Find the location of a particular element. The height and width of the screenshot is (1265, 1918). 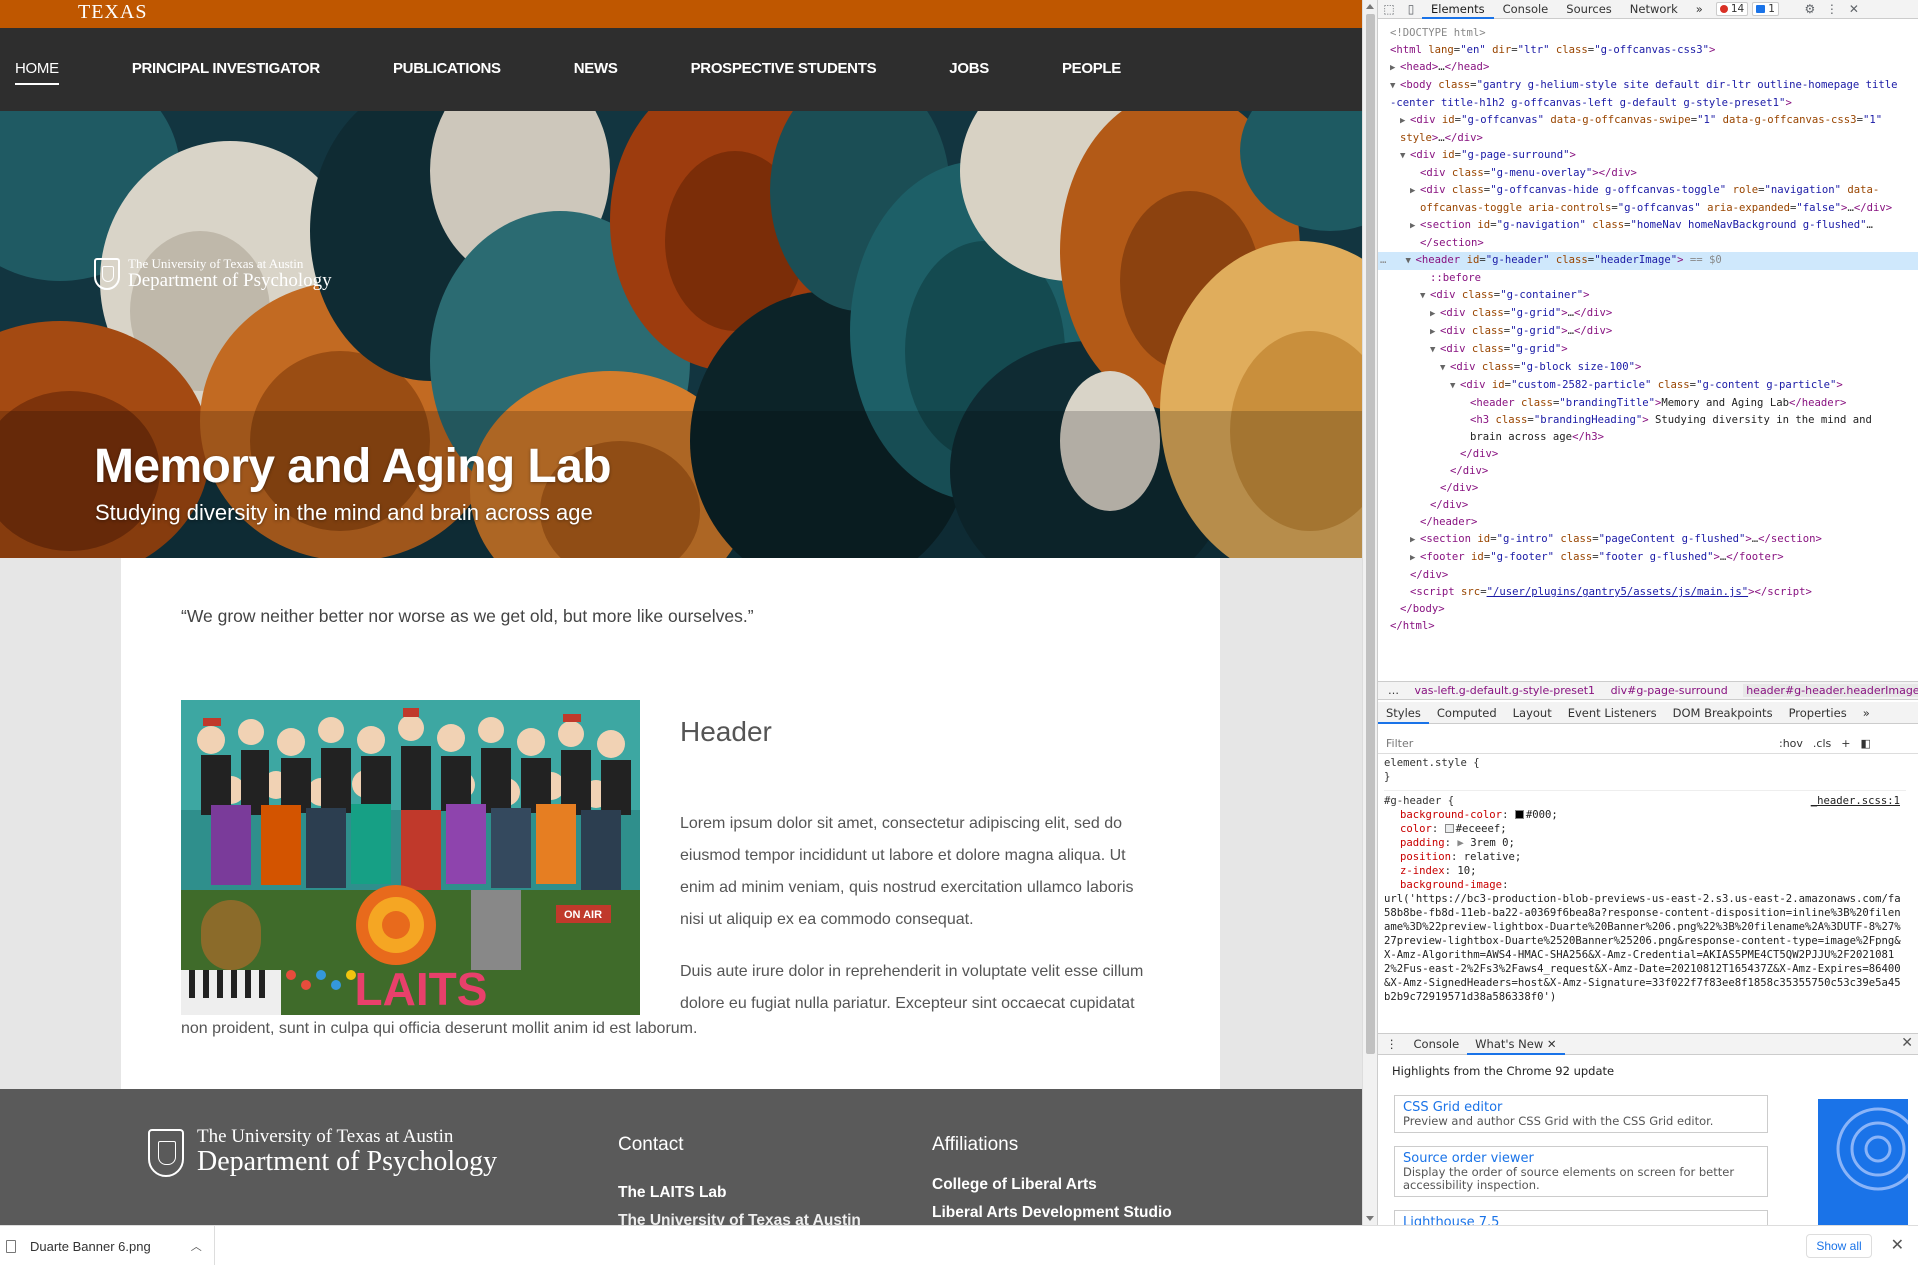

nav-publications: PUBLICATIONS is located at coordinates (447, 72).